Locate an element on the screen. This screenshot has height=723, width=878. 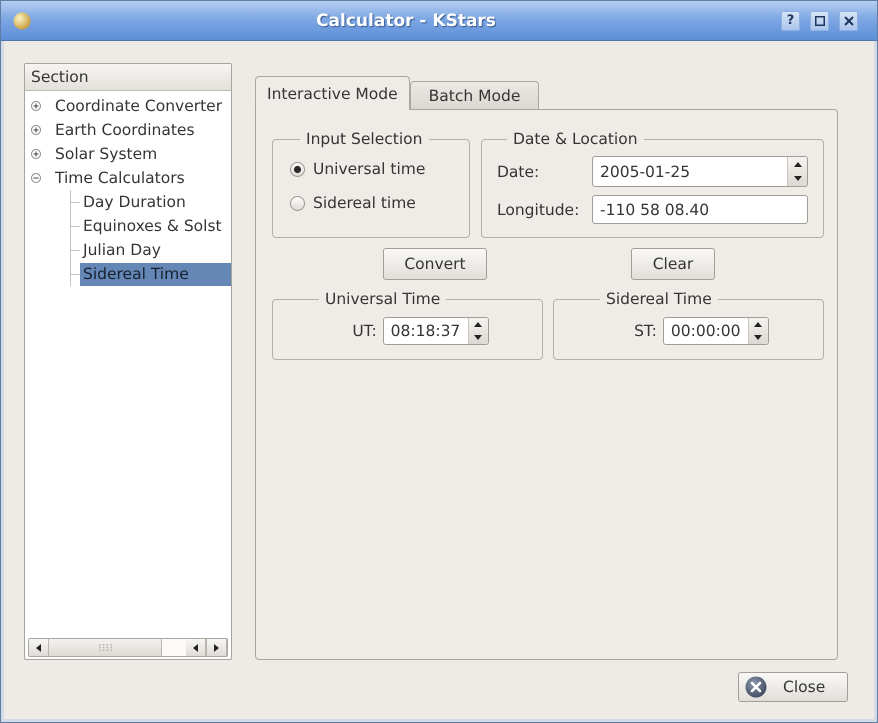
scrollbar-thumb is located at coordinates (105, 647).